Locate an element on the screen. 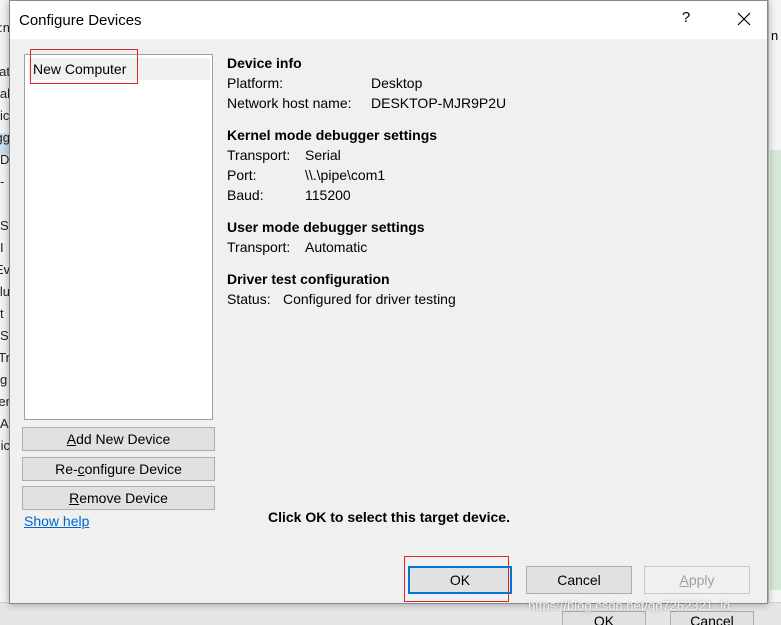 This screenshot has height=625, width=781. add-new-device-button: Add New Device is located at coordinates (118, 439).